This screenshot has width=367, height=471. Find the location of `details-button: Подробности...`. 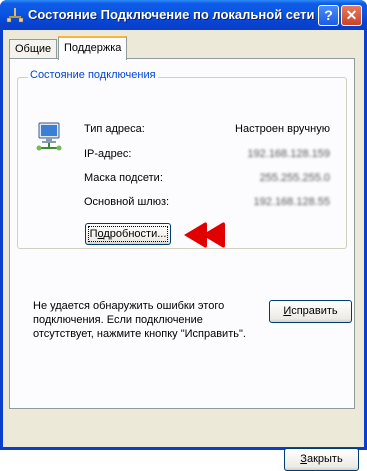

details-button: Подробности... is located at coordinates (128, 234).